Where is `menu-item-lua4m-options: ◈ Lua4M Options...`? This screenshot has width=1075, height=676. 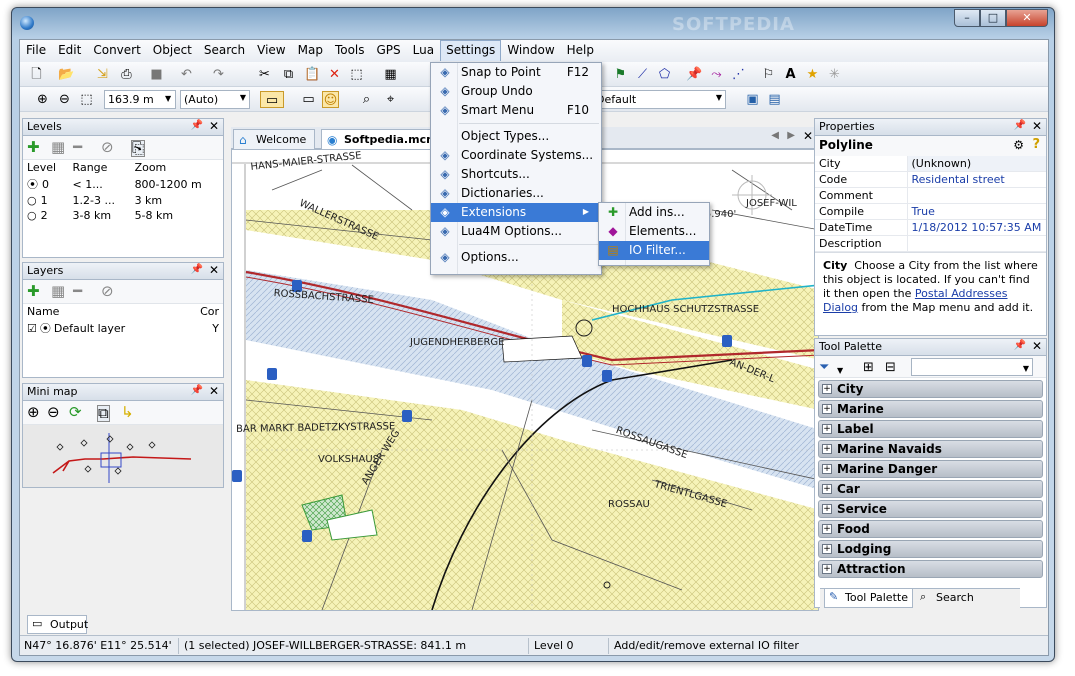 menu-item-lua4m-options: ◈ Lua4M Options... is located at coordinates (516, 231).